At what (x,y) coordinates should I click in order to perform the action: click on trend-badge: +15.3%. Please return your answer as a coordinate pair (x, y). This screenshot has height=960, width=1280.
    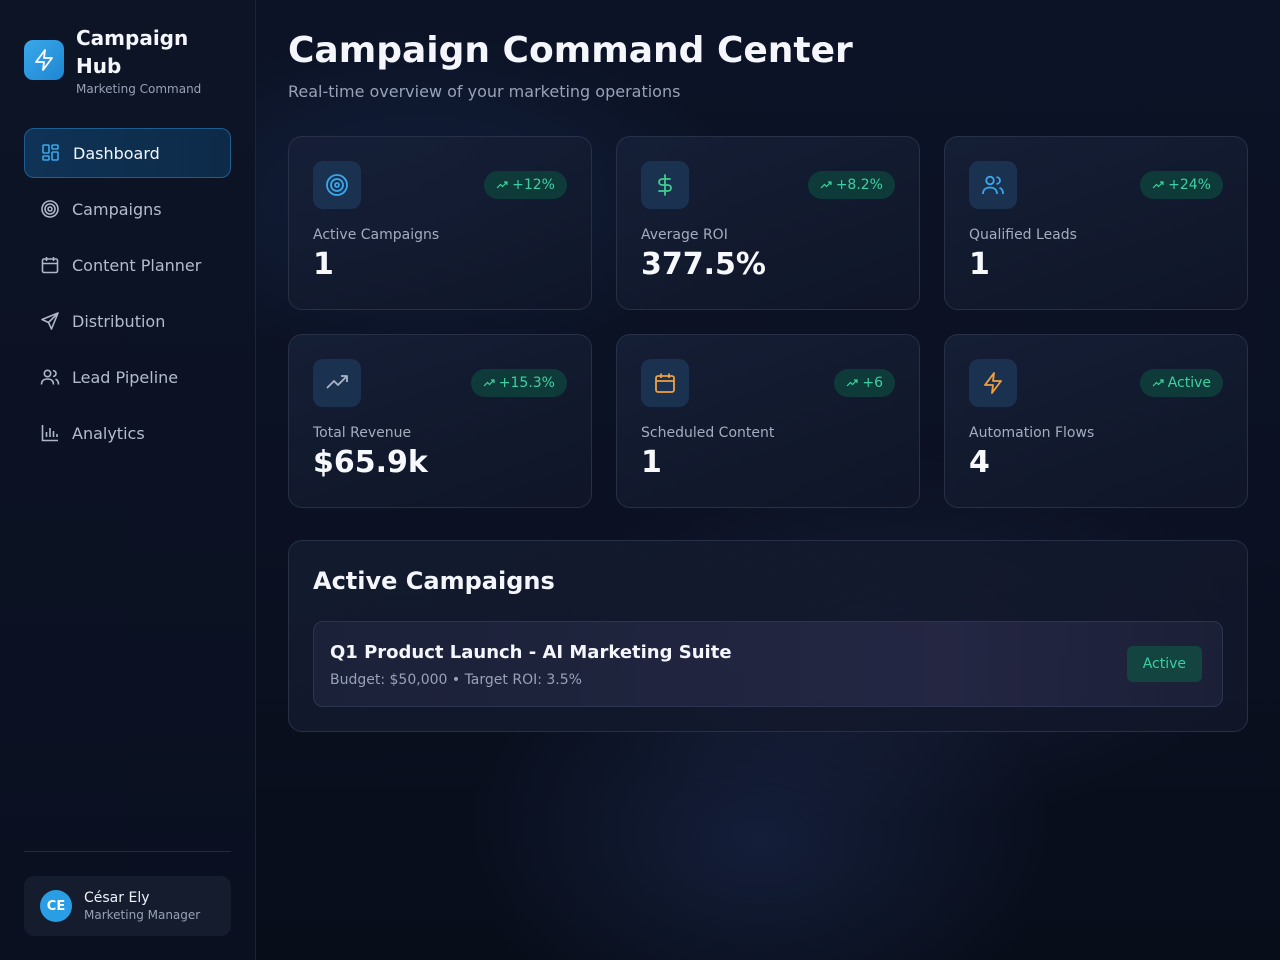
    Looking at the image, I should click on (518, 383).